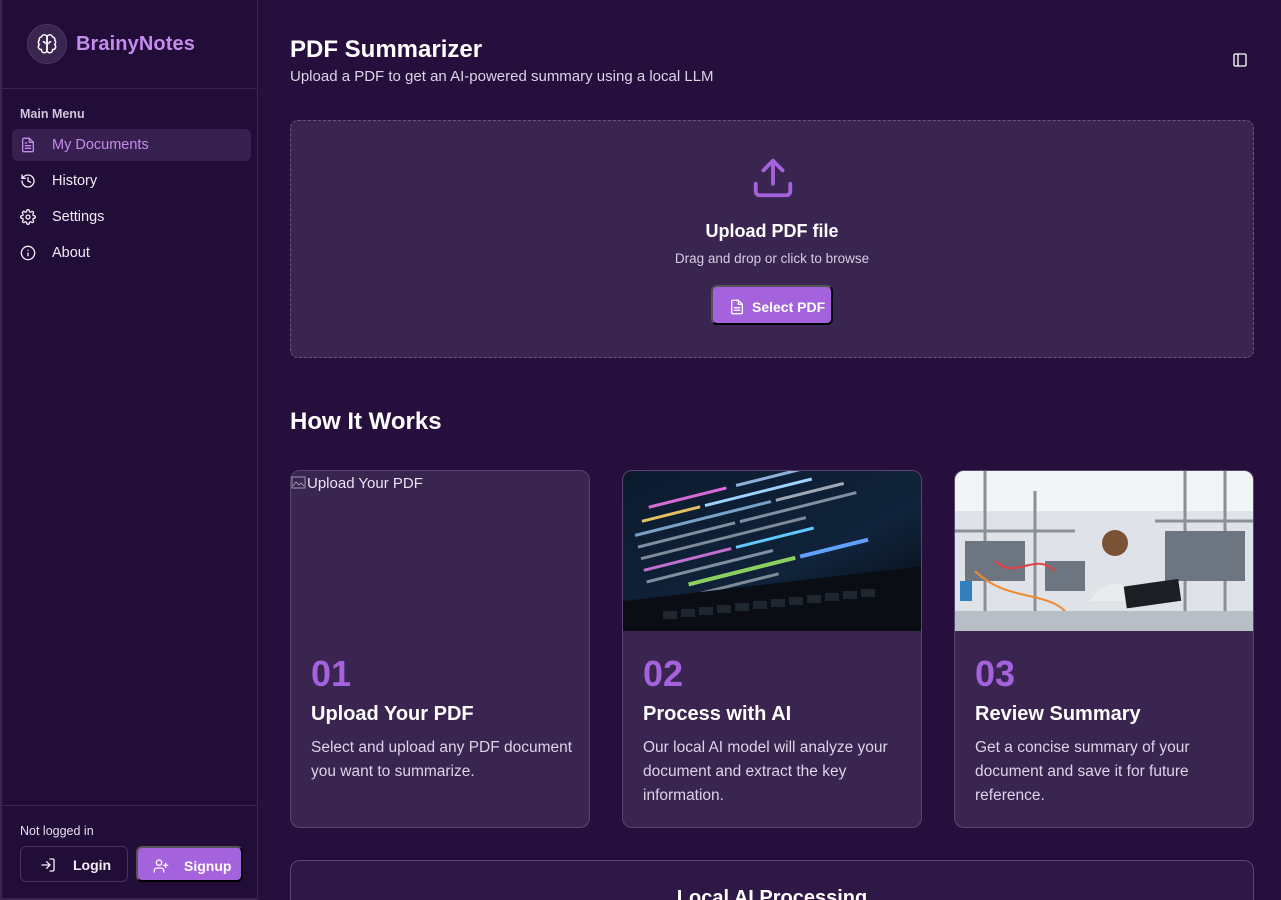 The image size is (1281, 900). Describe the element at coordinates (131, 181) in the screenshot. I see `sidebar-item-history: History` at that location.